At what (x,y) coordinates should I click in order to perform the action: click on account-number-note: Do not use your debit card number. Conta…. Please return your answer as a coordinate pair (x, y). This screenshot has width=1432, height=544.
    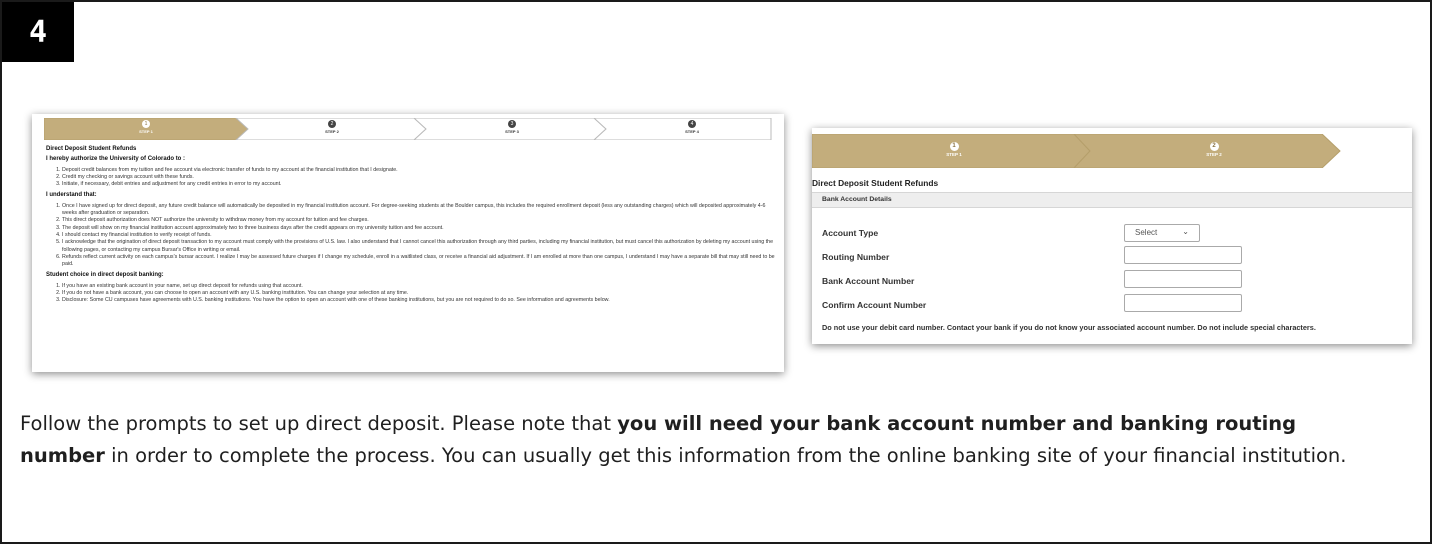
    Looking at the image, I should click on (1069, 327).